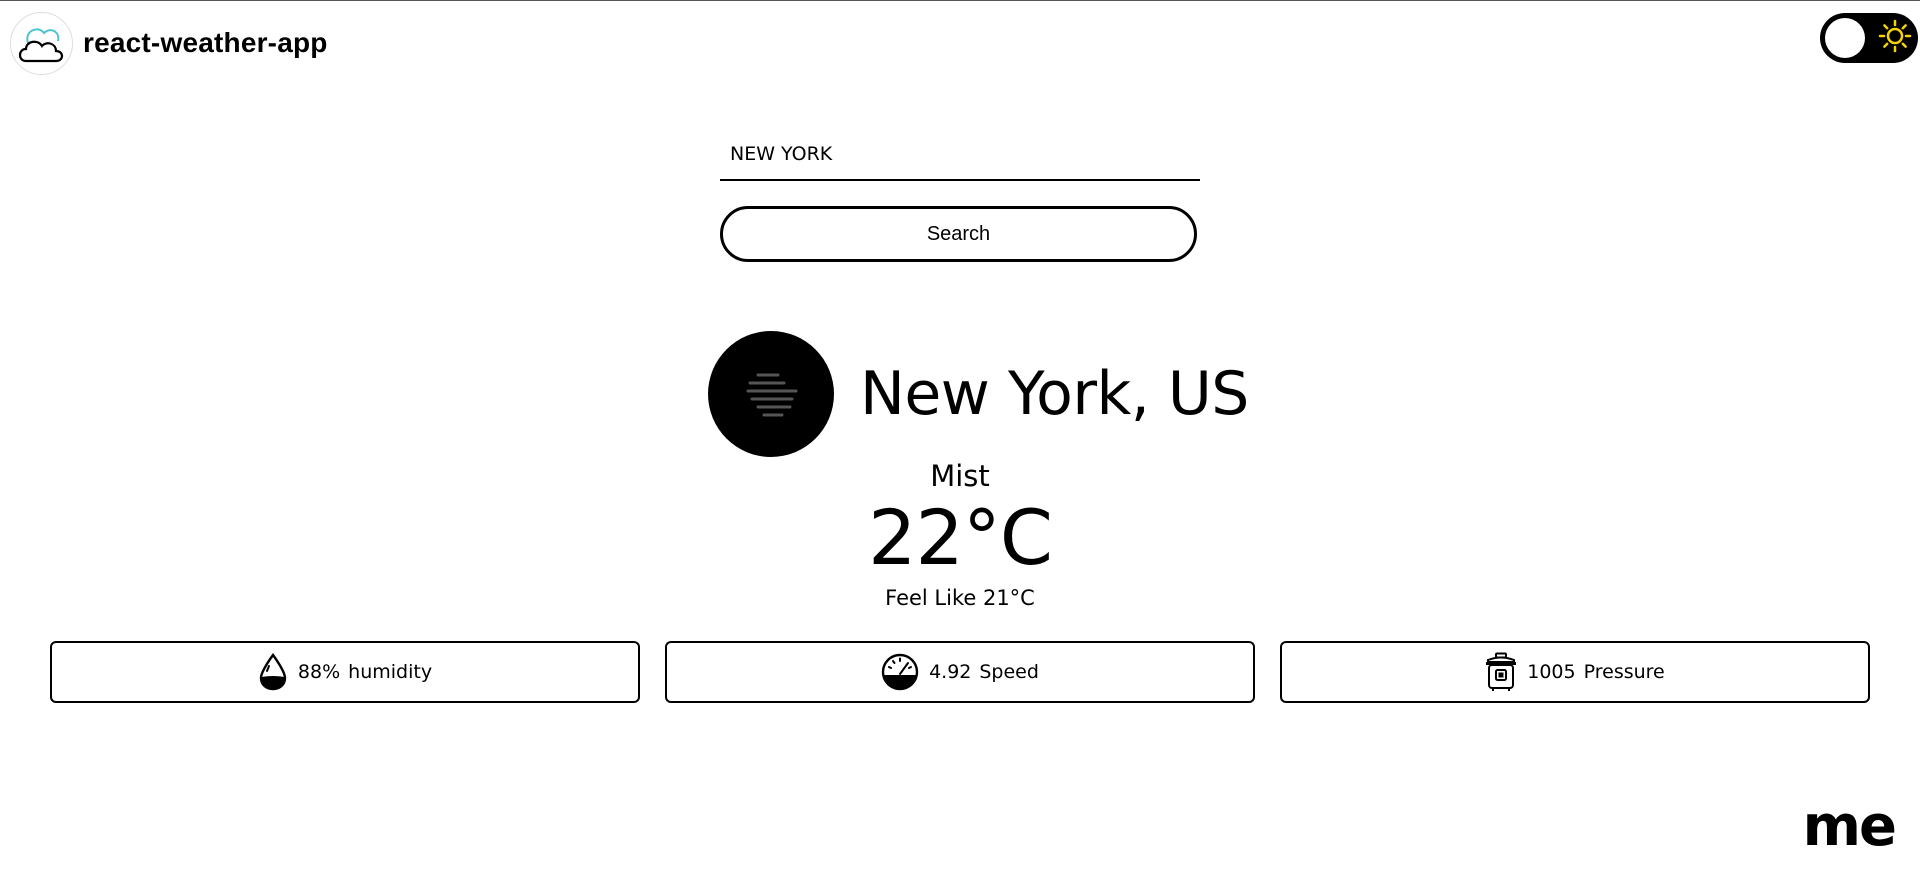 This screenshot has height=881, width=1920. I want to click on app-header: react-weather-app, so click(169, 43).